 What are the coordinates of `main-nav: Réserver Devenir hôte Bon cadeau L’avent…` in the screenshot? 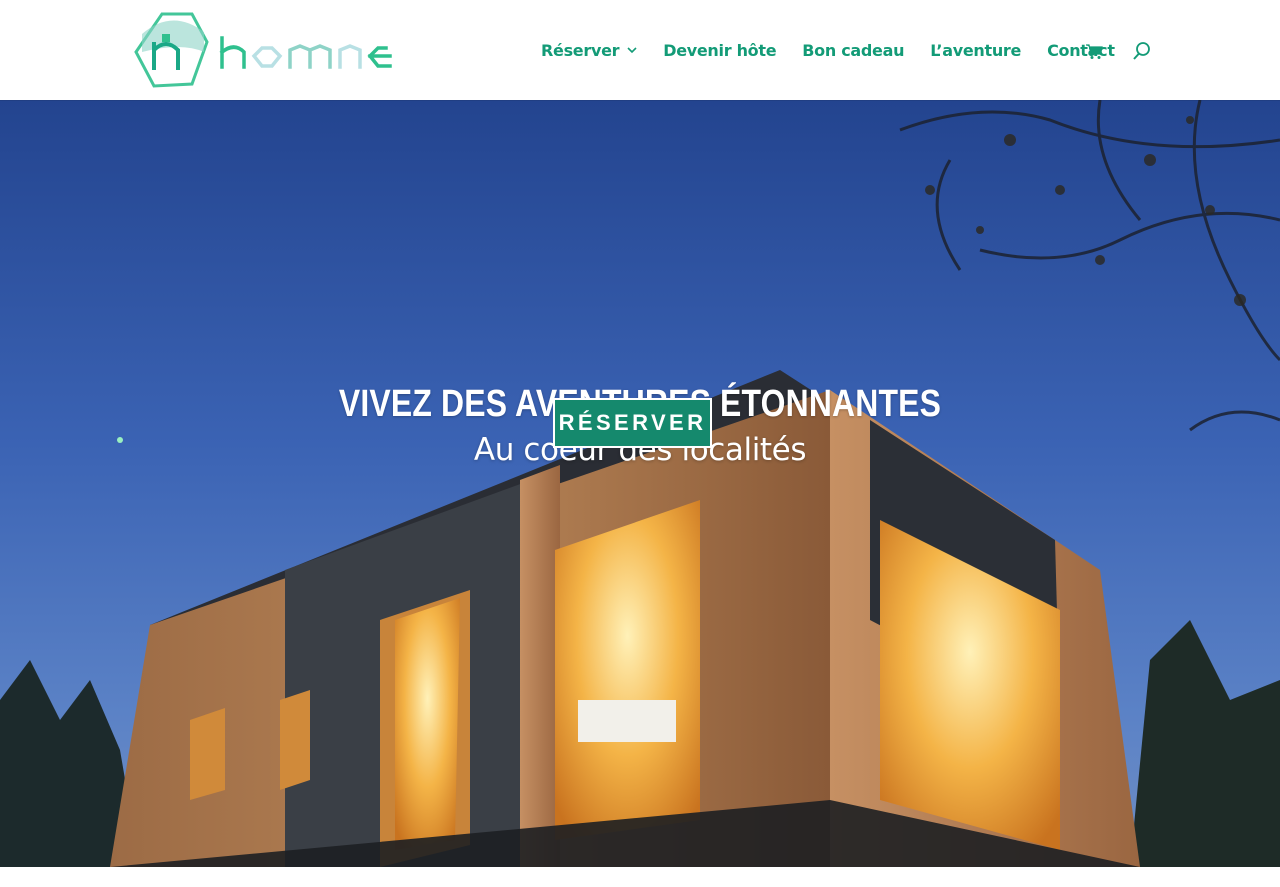 It's located at (841, 50).